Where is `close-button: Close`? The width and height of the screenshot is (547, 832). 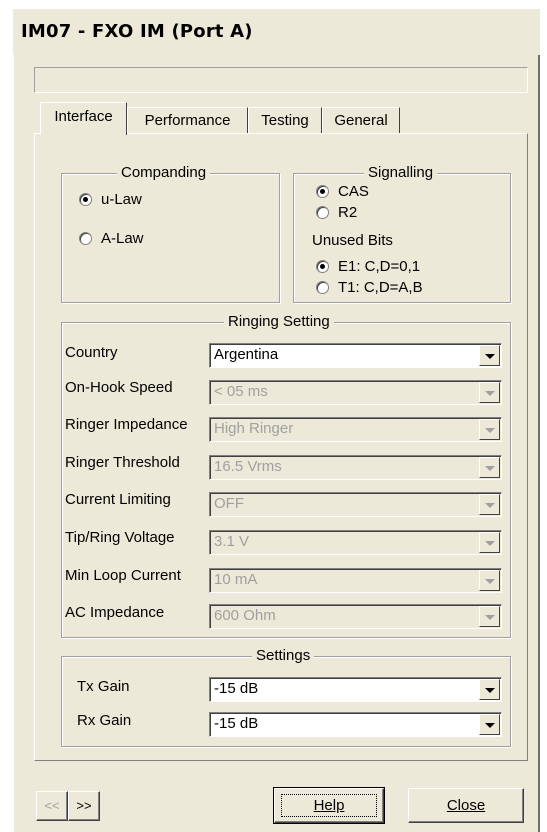
close-button: Close is located at coordinates (466, 805).